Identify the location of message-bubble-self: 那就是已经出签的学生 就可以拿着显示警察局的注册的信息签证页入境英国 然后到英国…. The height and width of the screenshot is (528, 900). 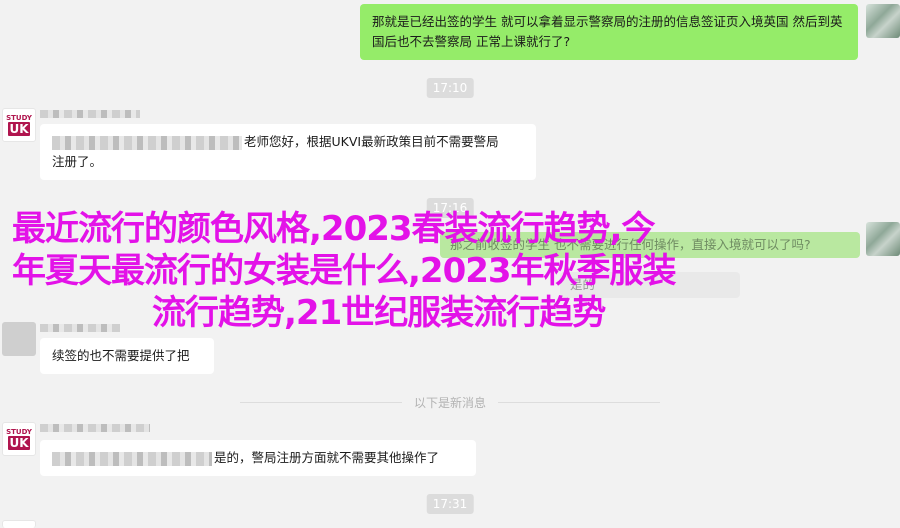
(609, 32).